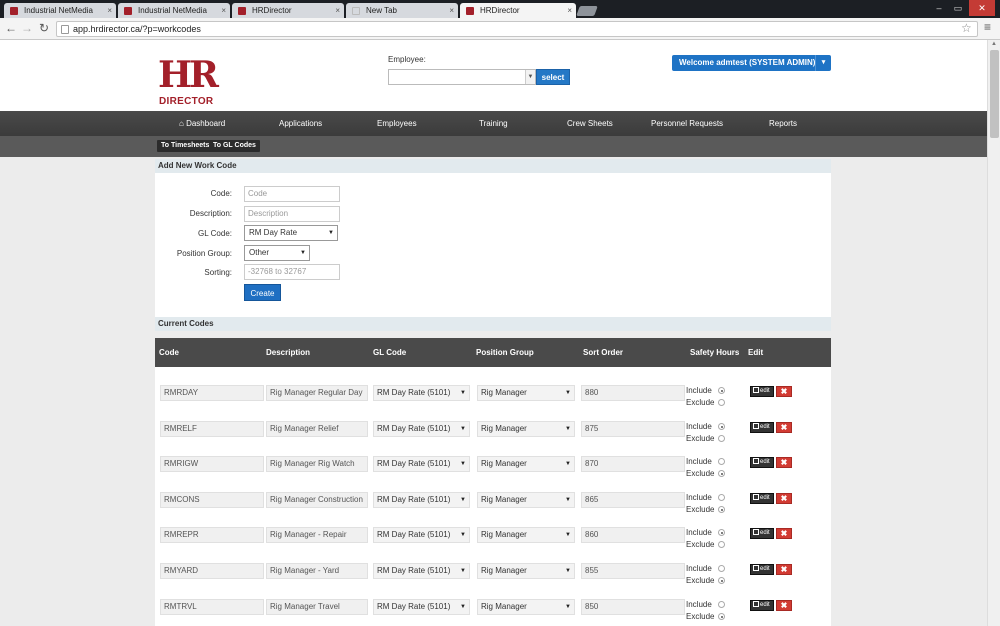 Image resolution: width=1000 pixels, height=626 pixels. Describe the element at coordinates (783, 123) in the screenshot. I see `nav-reports: Reports` at that location.